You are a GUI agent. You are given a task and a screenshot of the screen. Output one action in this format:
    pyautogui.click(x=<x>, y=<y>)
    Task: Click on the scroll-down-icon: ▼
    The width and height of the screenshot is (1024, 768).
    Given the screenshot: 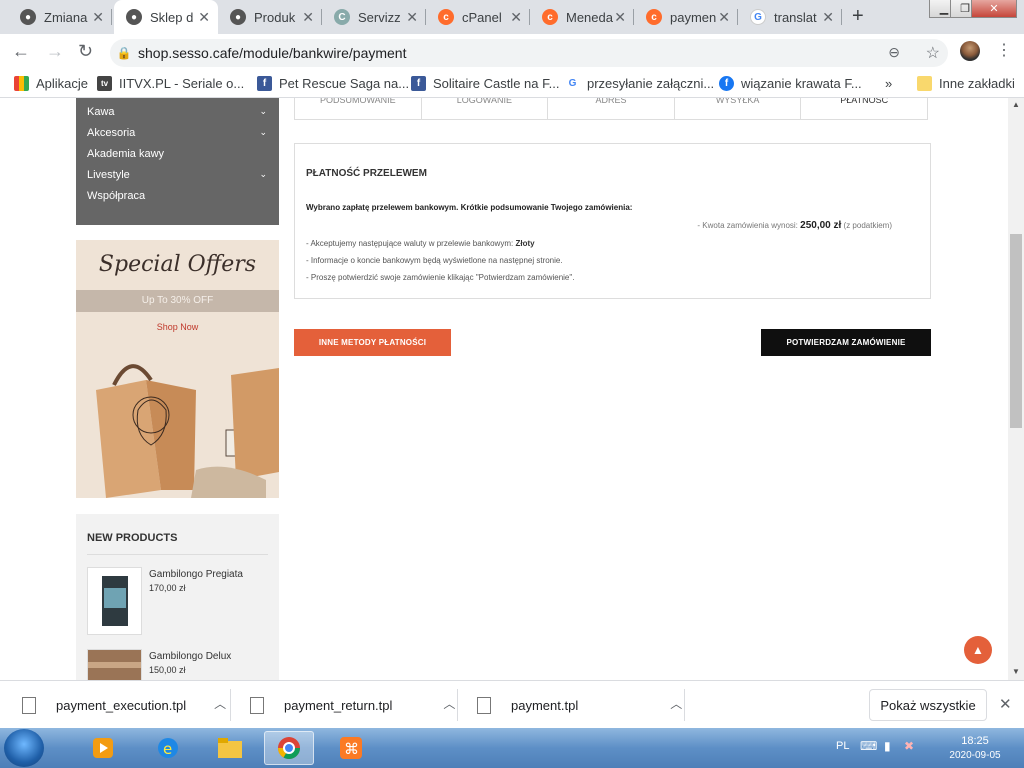 What is the action you would take?
    pyautogui.click(x=1016, y=671)
    